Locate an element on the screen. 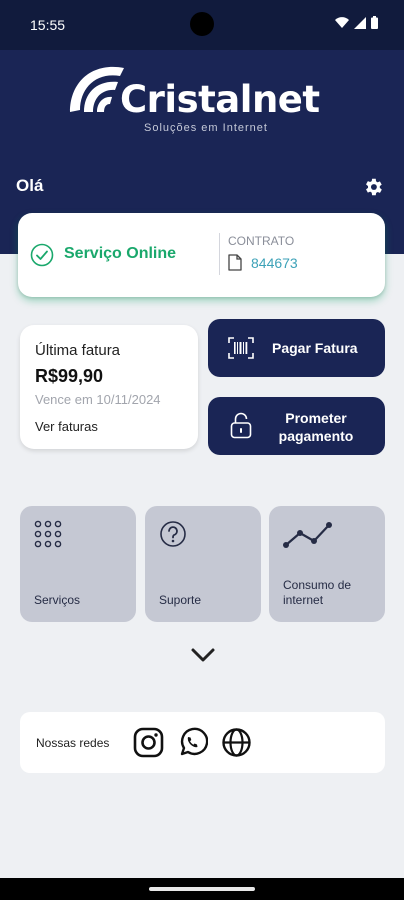 This screenshot has width=404, height=900. whatsapp-icon is located at coordinates (192, 742).